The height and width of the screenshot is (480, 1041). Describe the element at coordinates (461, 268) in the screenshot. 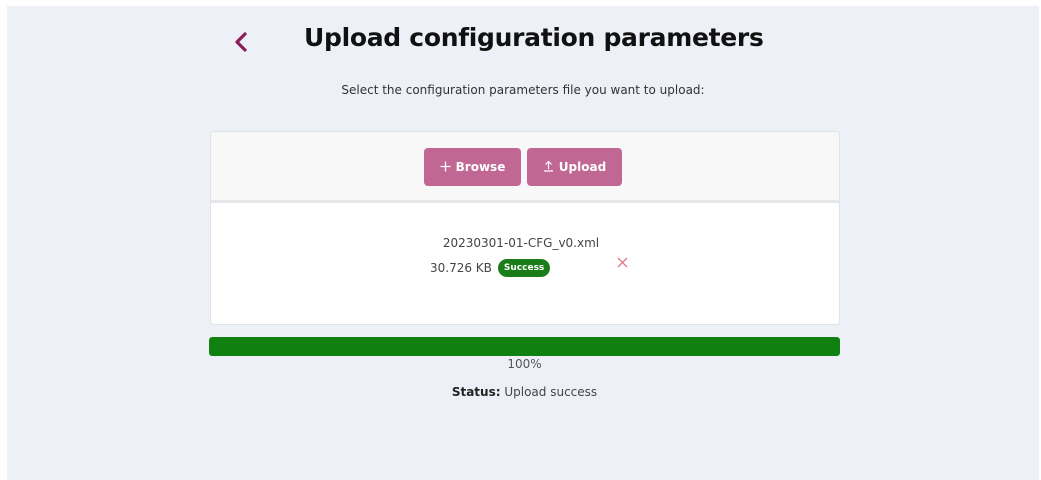

I see `file-size: 30.726 KB` at that location.